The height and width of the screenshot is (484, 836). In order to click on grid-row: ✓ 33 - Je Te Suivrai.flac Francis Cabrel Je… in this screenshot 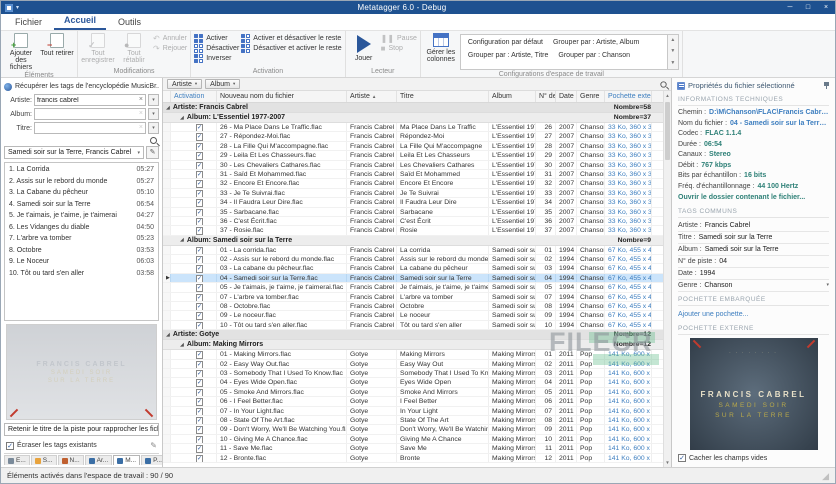, I will do `click(413, 193)`.